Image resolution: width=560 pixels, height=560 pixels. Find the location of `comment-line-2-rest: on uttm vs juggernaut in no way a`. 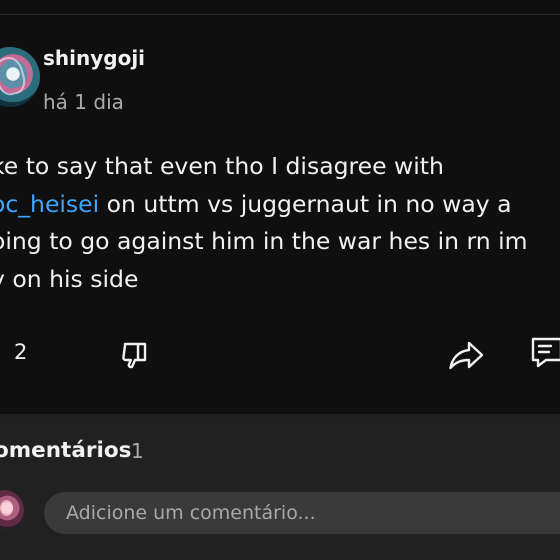

comment-line-2-rest: on uttm vs juggernaut in no way a is located at coordinates (305, 203).